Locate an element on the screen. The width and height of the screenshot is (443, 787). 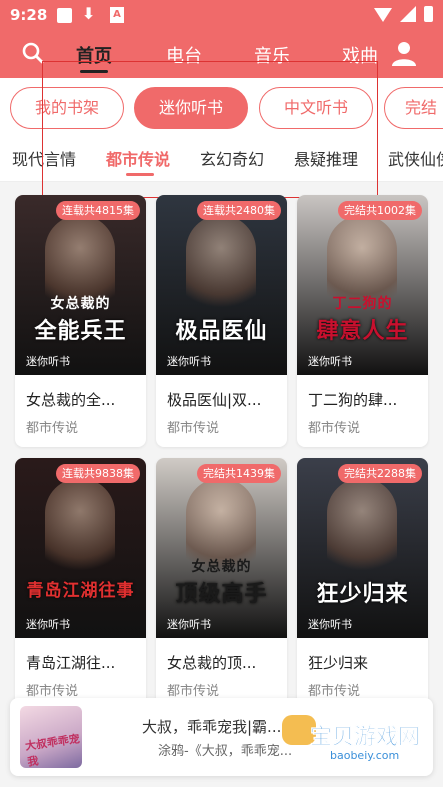
episode-badge: 完结共2288集 is located at coordinates (380, 473).